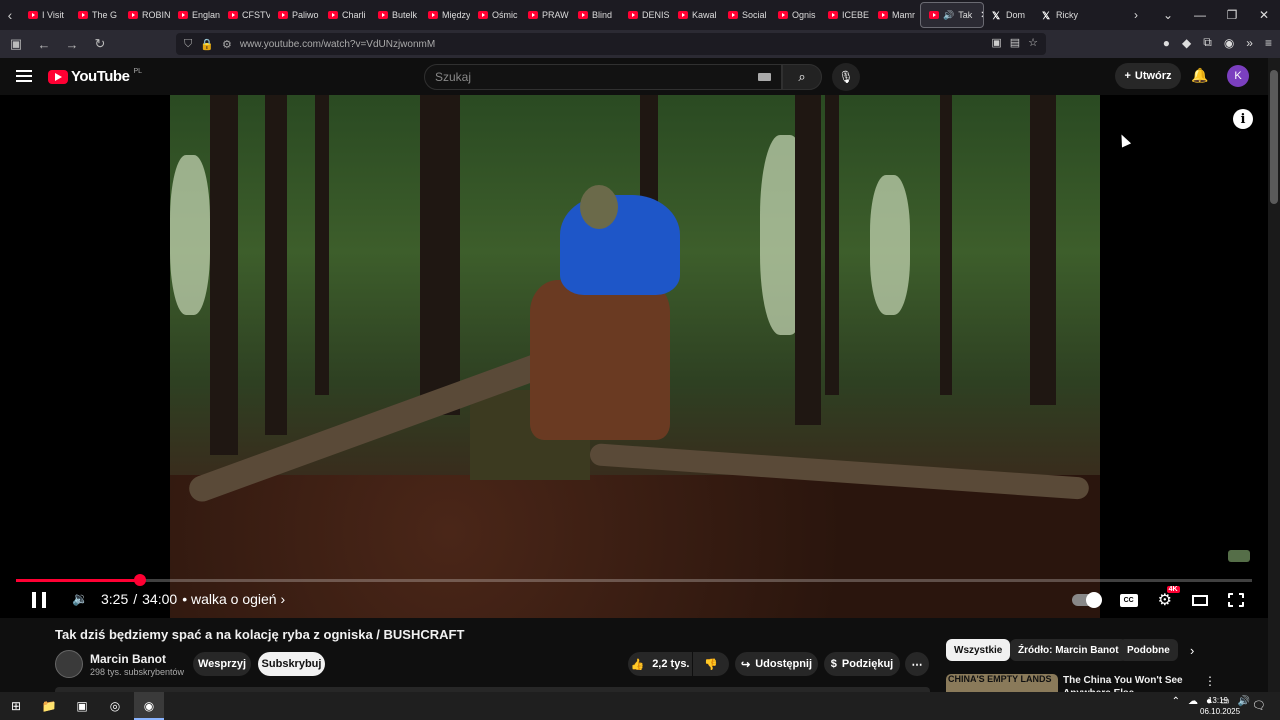 The width and height of the screenshot is (1280, 720). I want to click on overflow-chevron-icon: », so click(1249, 43).